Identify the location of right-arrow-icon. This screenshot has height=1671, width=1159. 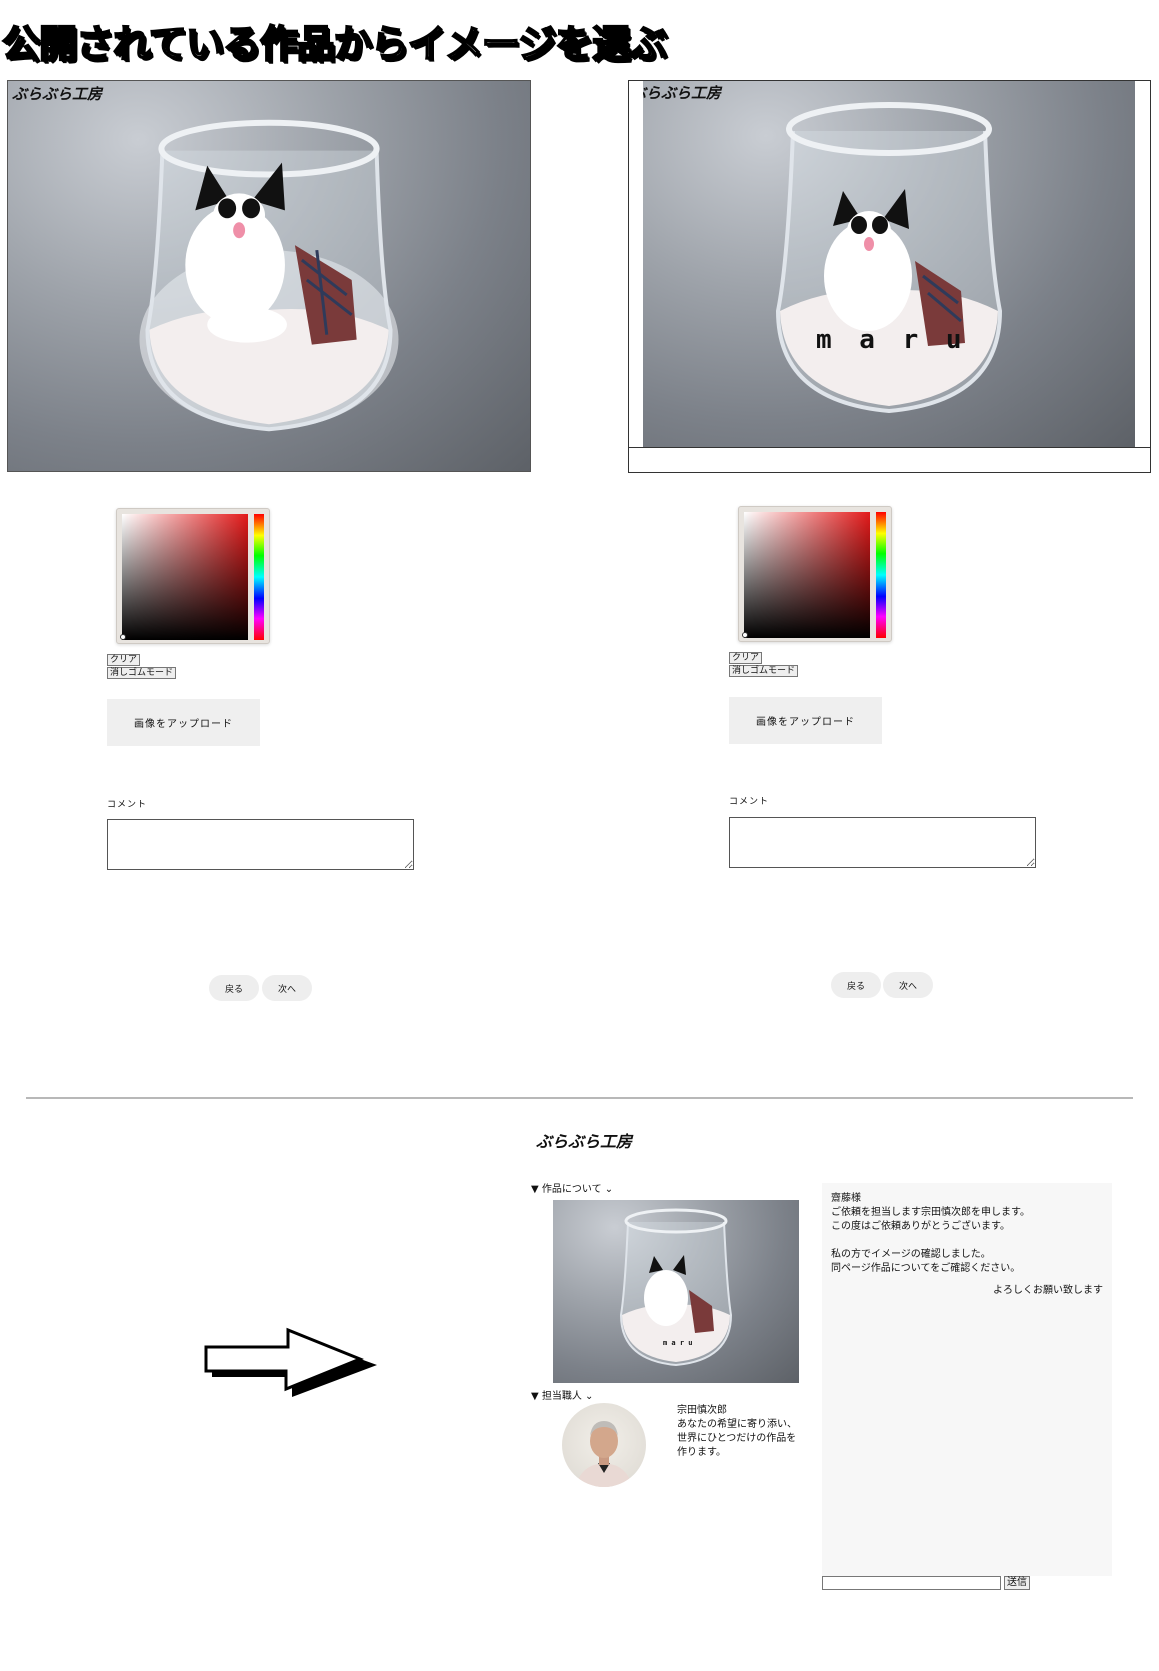
(290, 1362).